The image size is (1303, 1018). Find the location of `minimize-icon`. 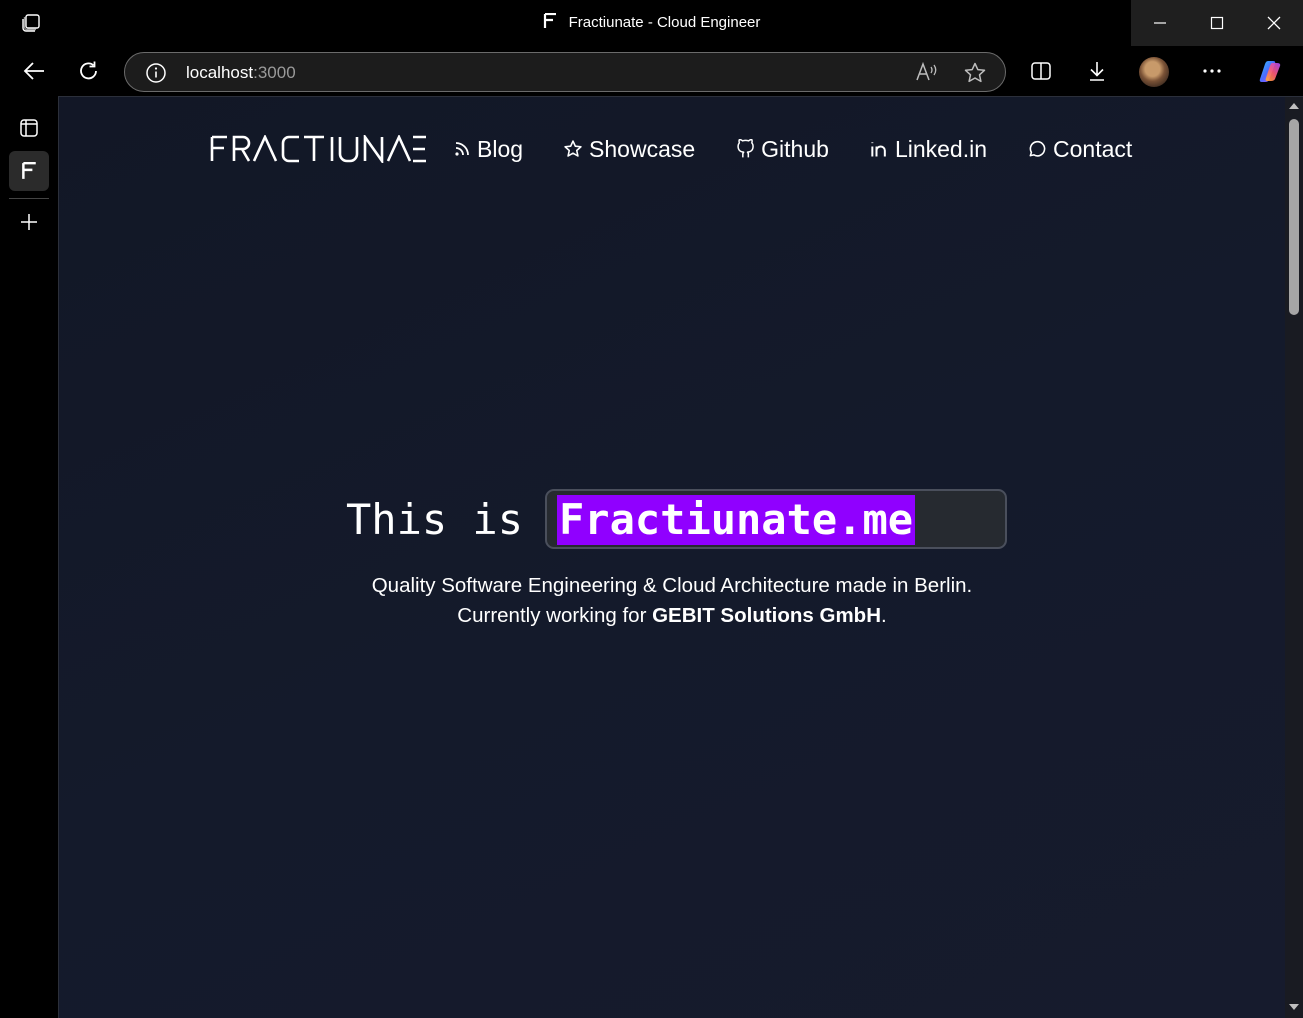

minimize-icon is located at coordinates (1159, 23).